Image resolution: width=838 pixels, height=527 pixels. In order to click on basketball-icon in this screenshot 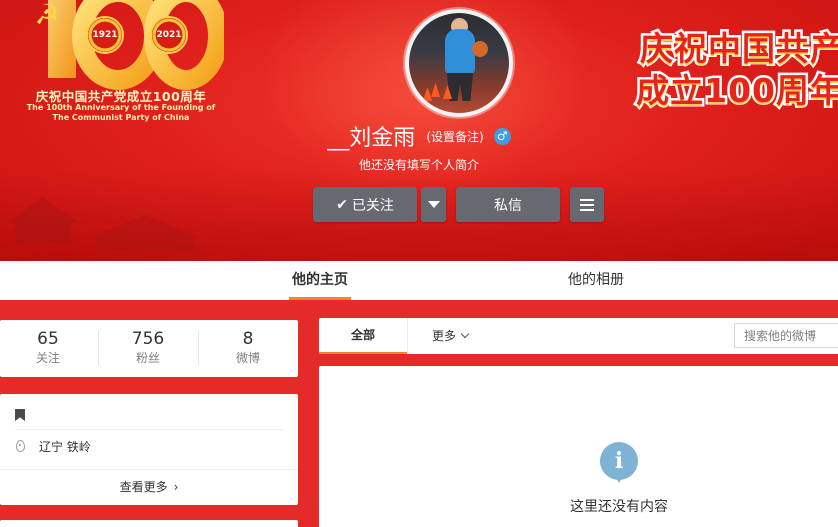, I will do `click(480, 49)`.